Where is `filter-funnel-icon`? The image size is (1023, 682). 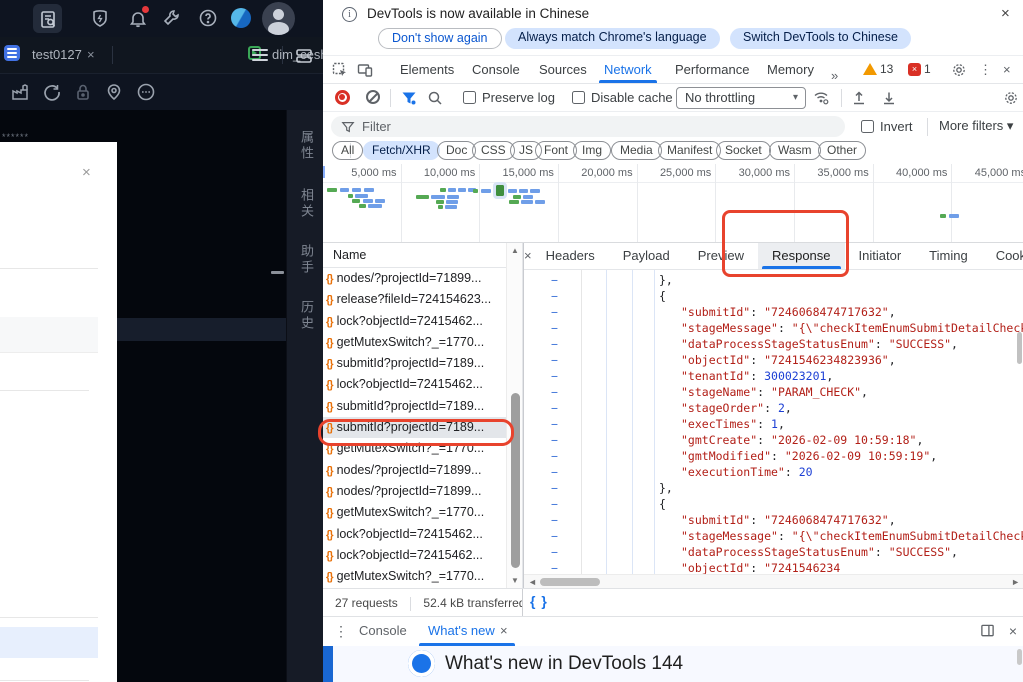
filter-funnel-icon is located at coordinates (409, 98).